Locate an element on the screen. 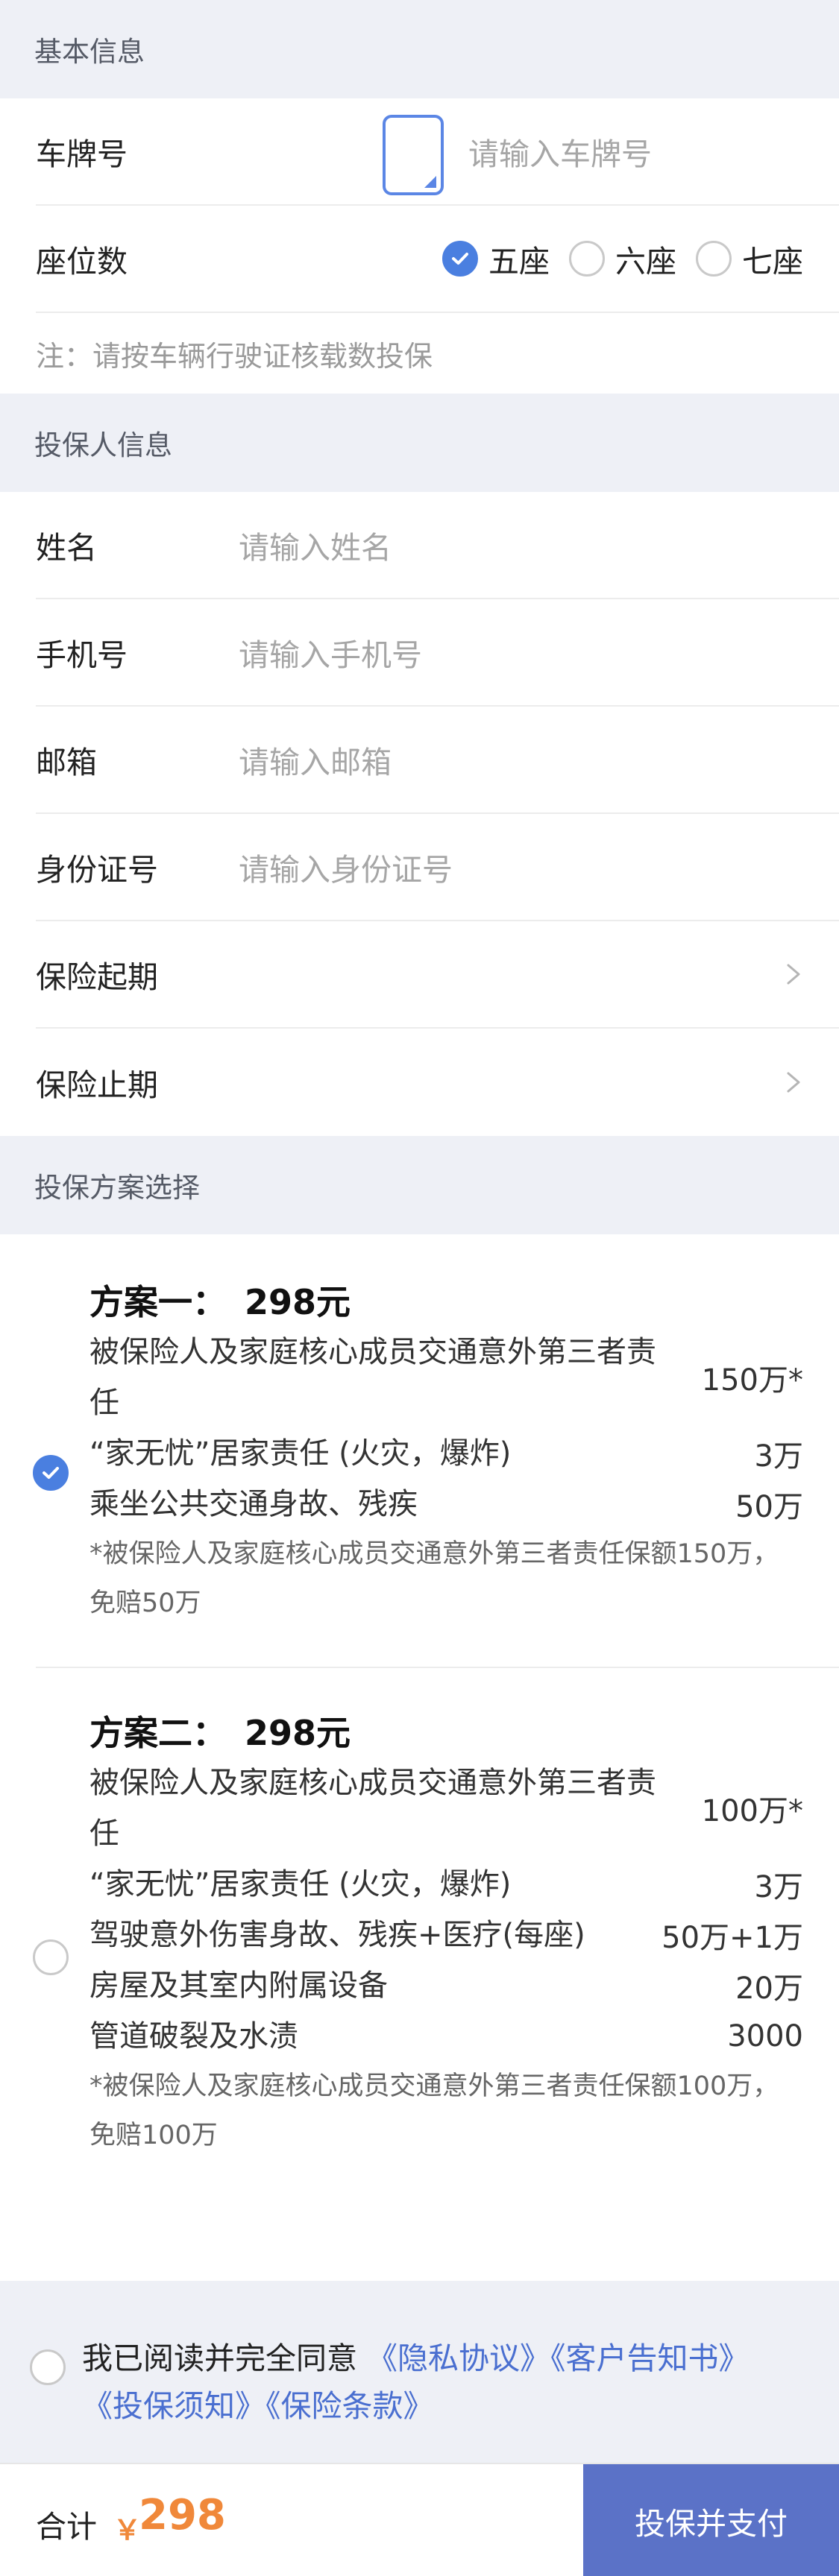  coverage-item: 被保险人及家庭核心成员交通意外第三者责任 150万* is located at coordinates (446, 1377).